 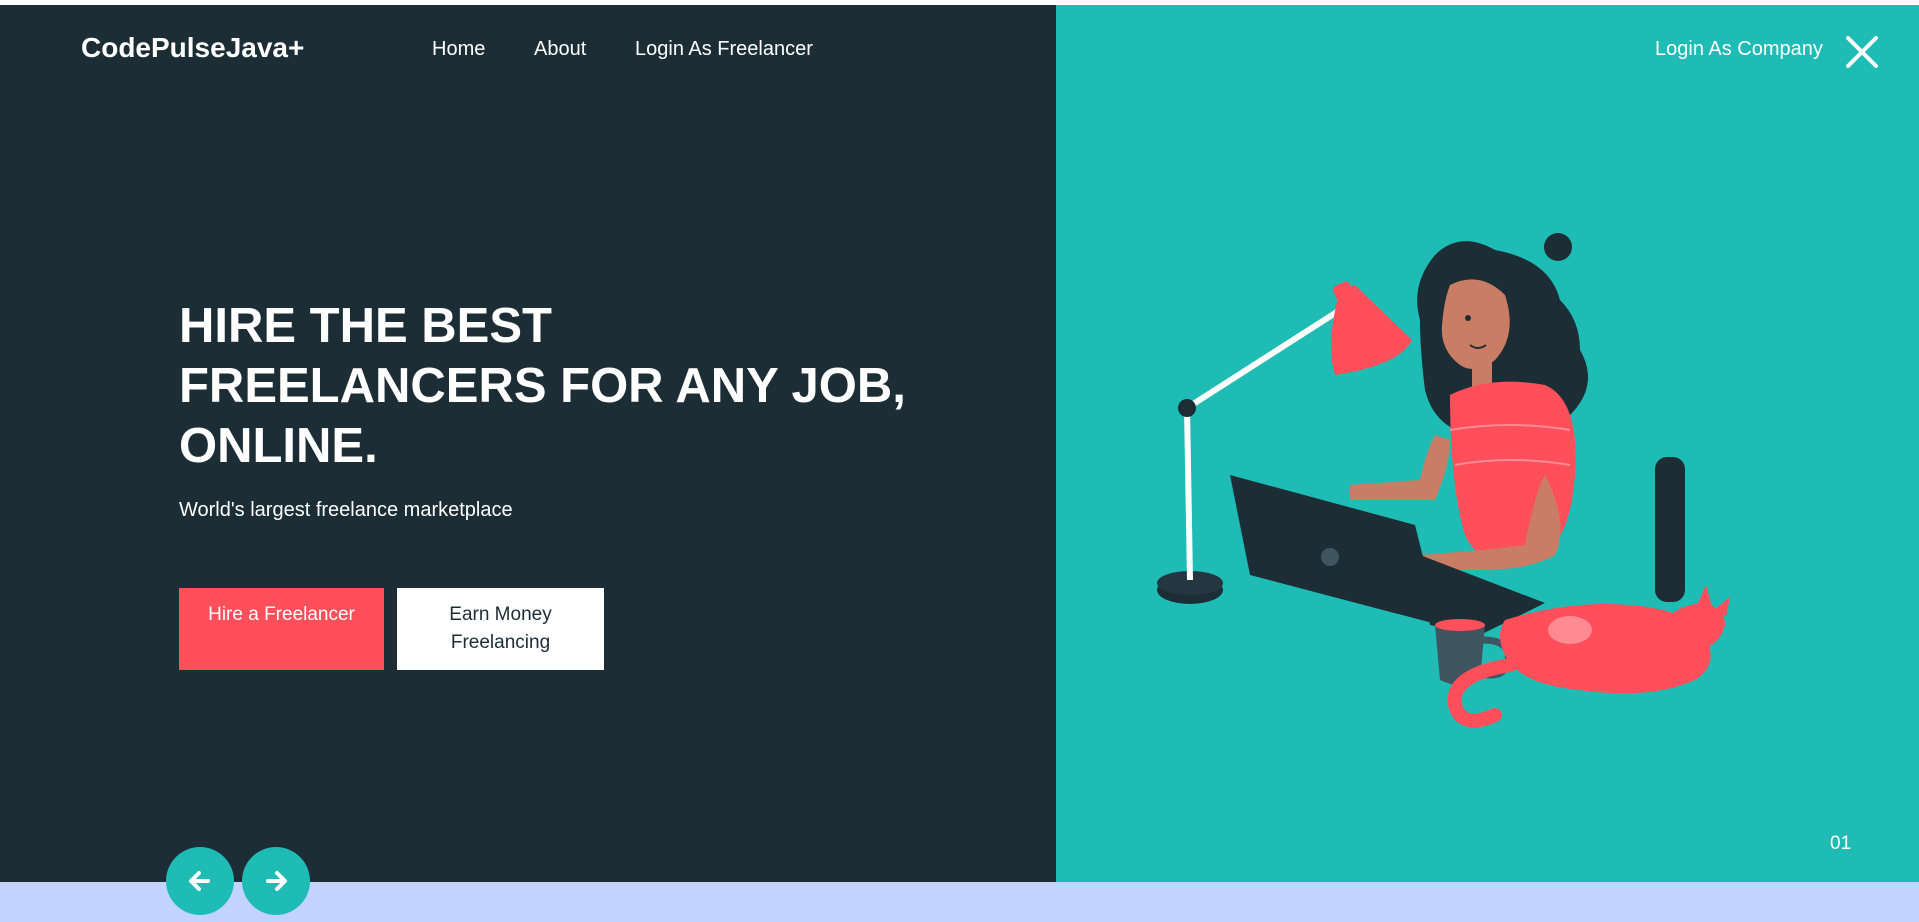 What do you see at coordinates (1670, 529) in the screenshot?
I see `chair` at bounding box center [1670, 529].